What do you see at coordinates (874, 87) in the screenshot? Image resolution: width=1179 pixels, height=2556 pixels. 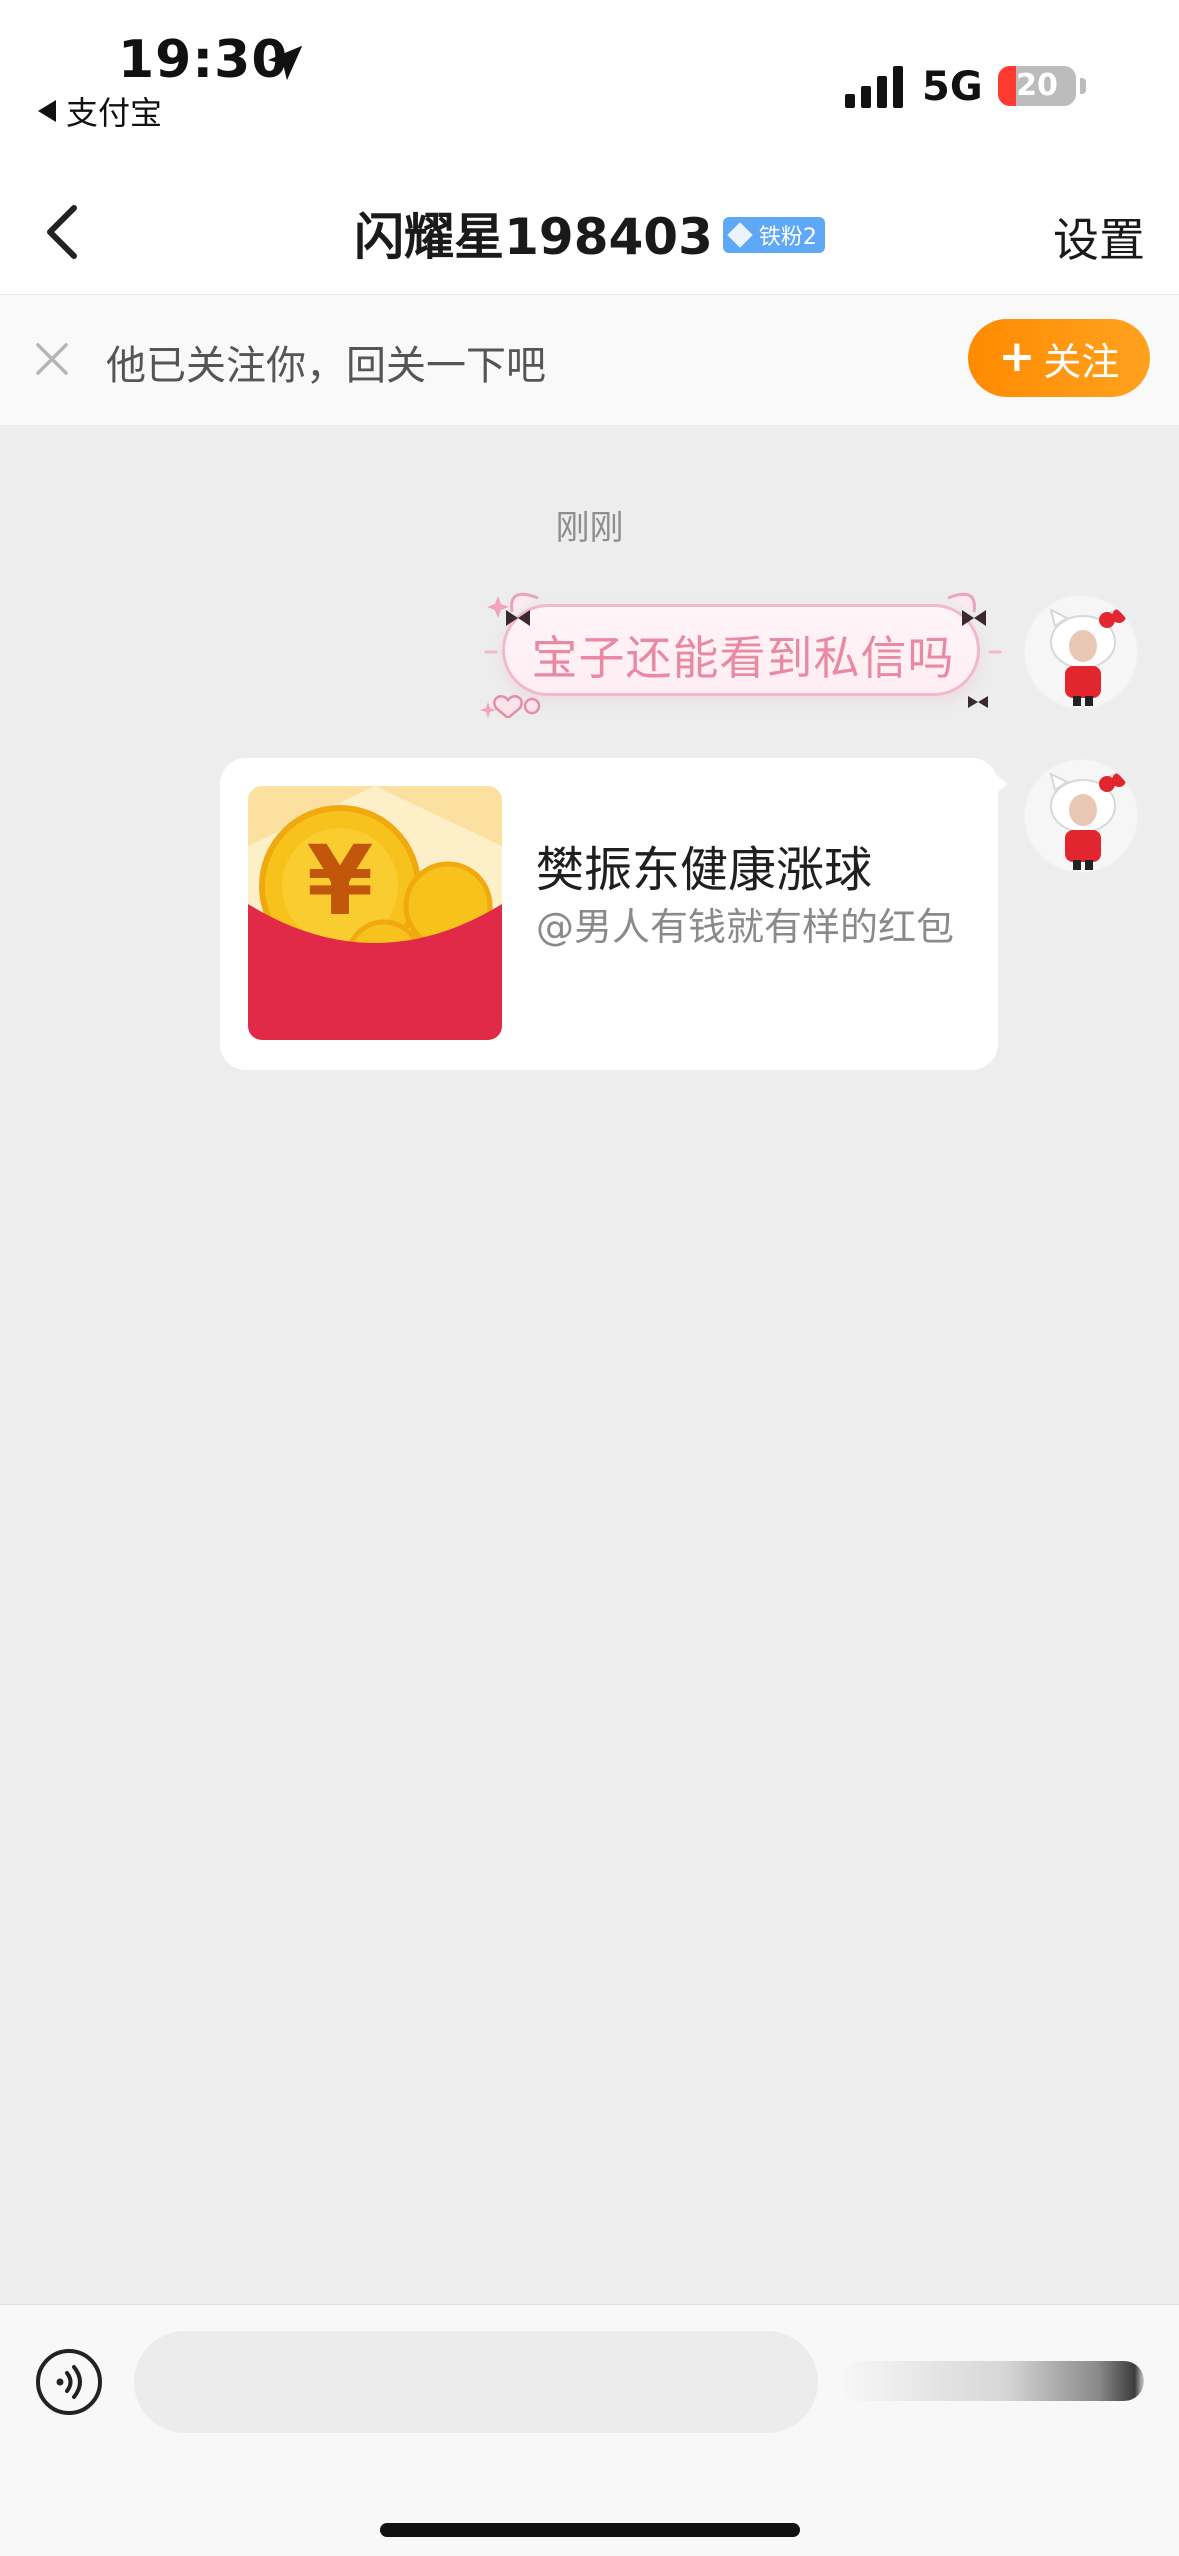 I see `signal-bars-icon` at bounding box center [874, 87].